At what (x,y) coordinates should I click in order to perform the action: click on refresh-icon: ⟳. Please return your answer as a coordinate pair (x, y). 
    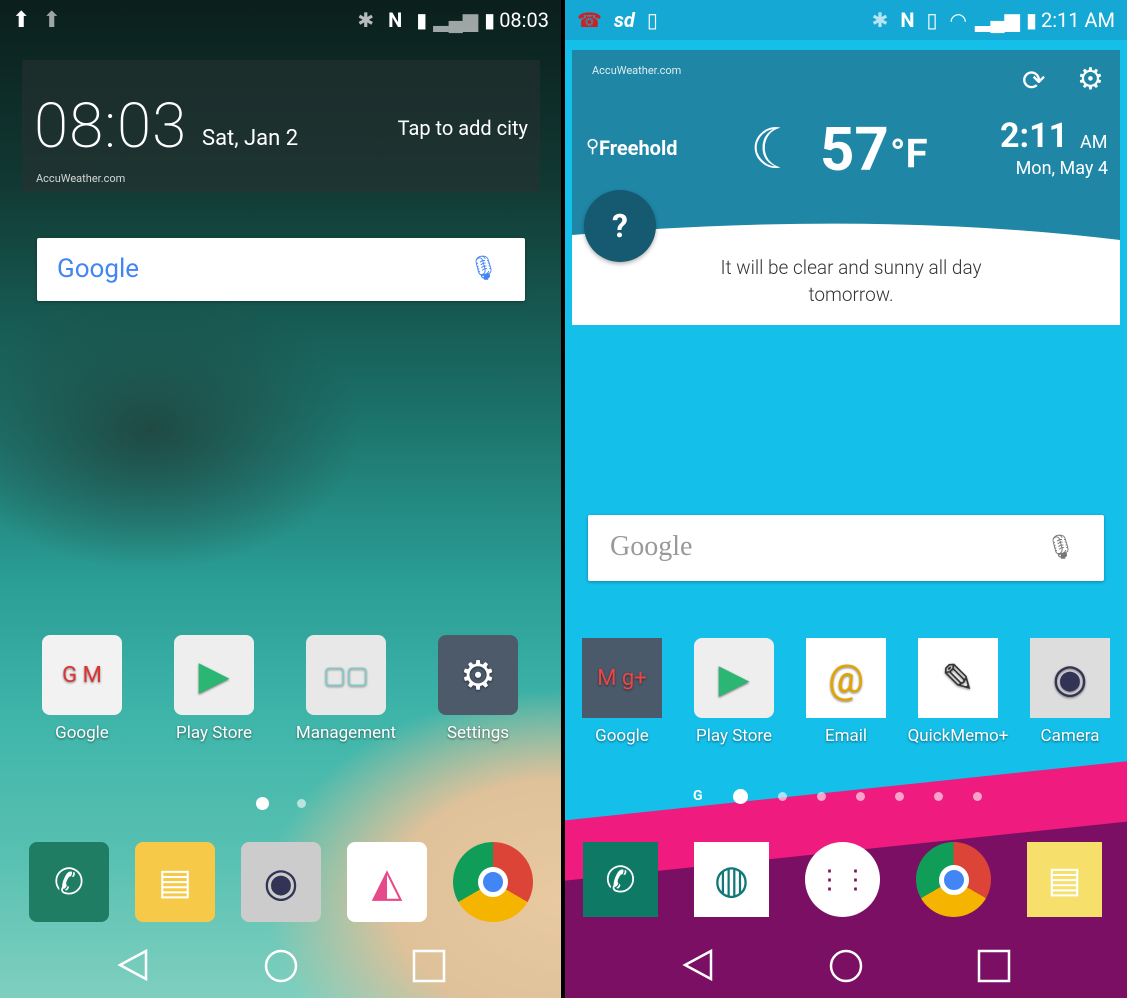
    Looking at the image, I should click on (1033, 80).